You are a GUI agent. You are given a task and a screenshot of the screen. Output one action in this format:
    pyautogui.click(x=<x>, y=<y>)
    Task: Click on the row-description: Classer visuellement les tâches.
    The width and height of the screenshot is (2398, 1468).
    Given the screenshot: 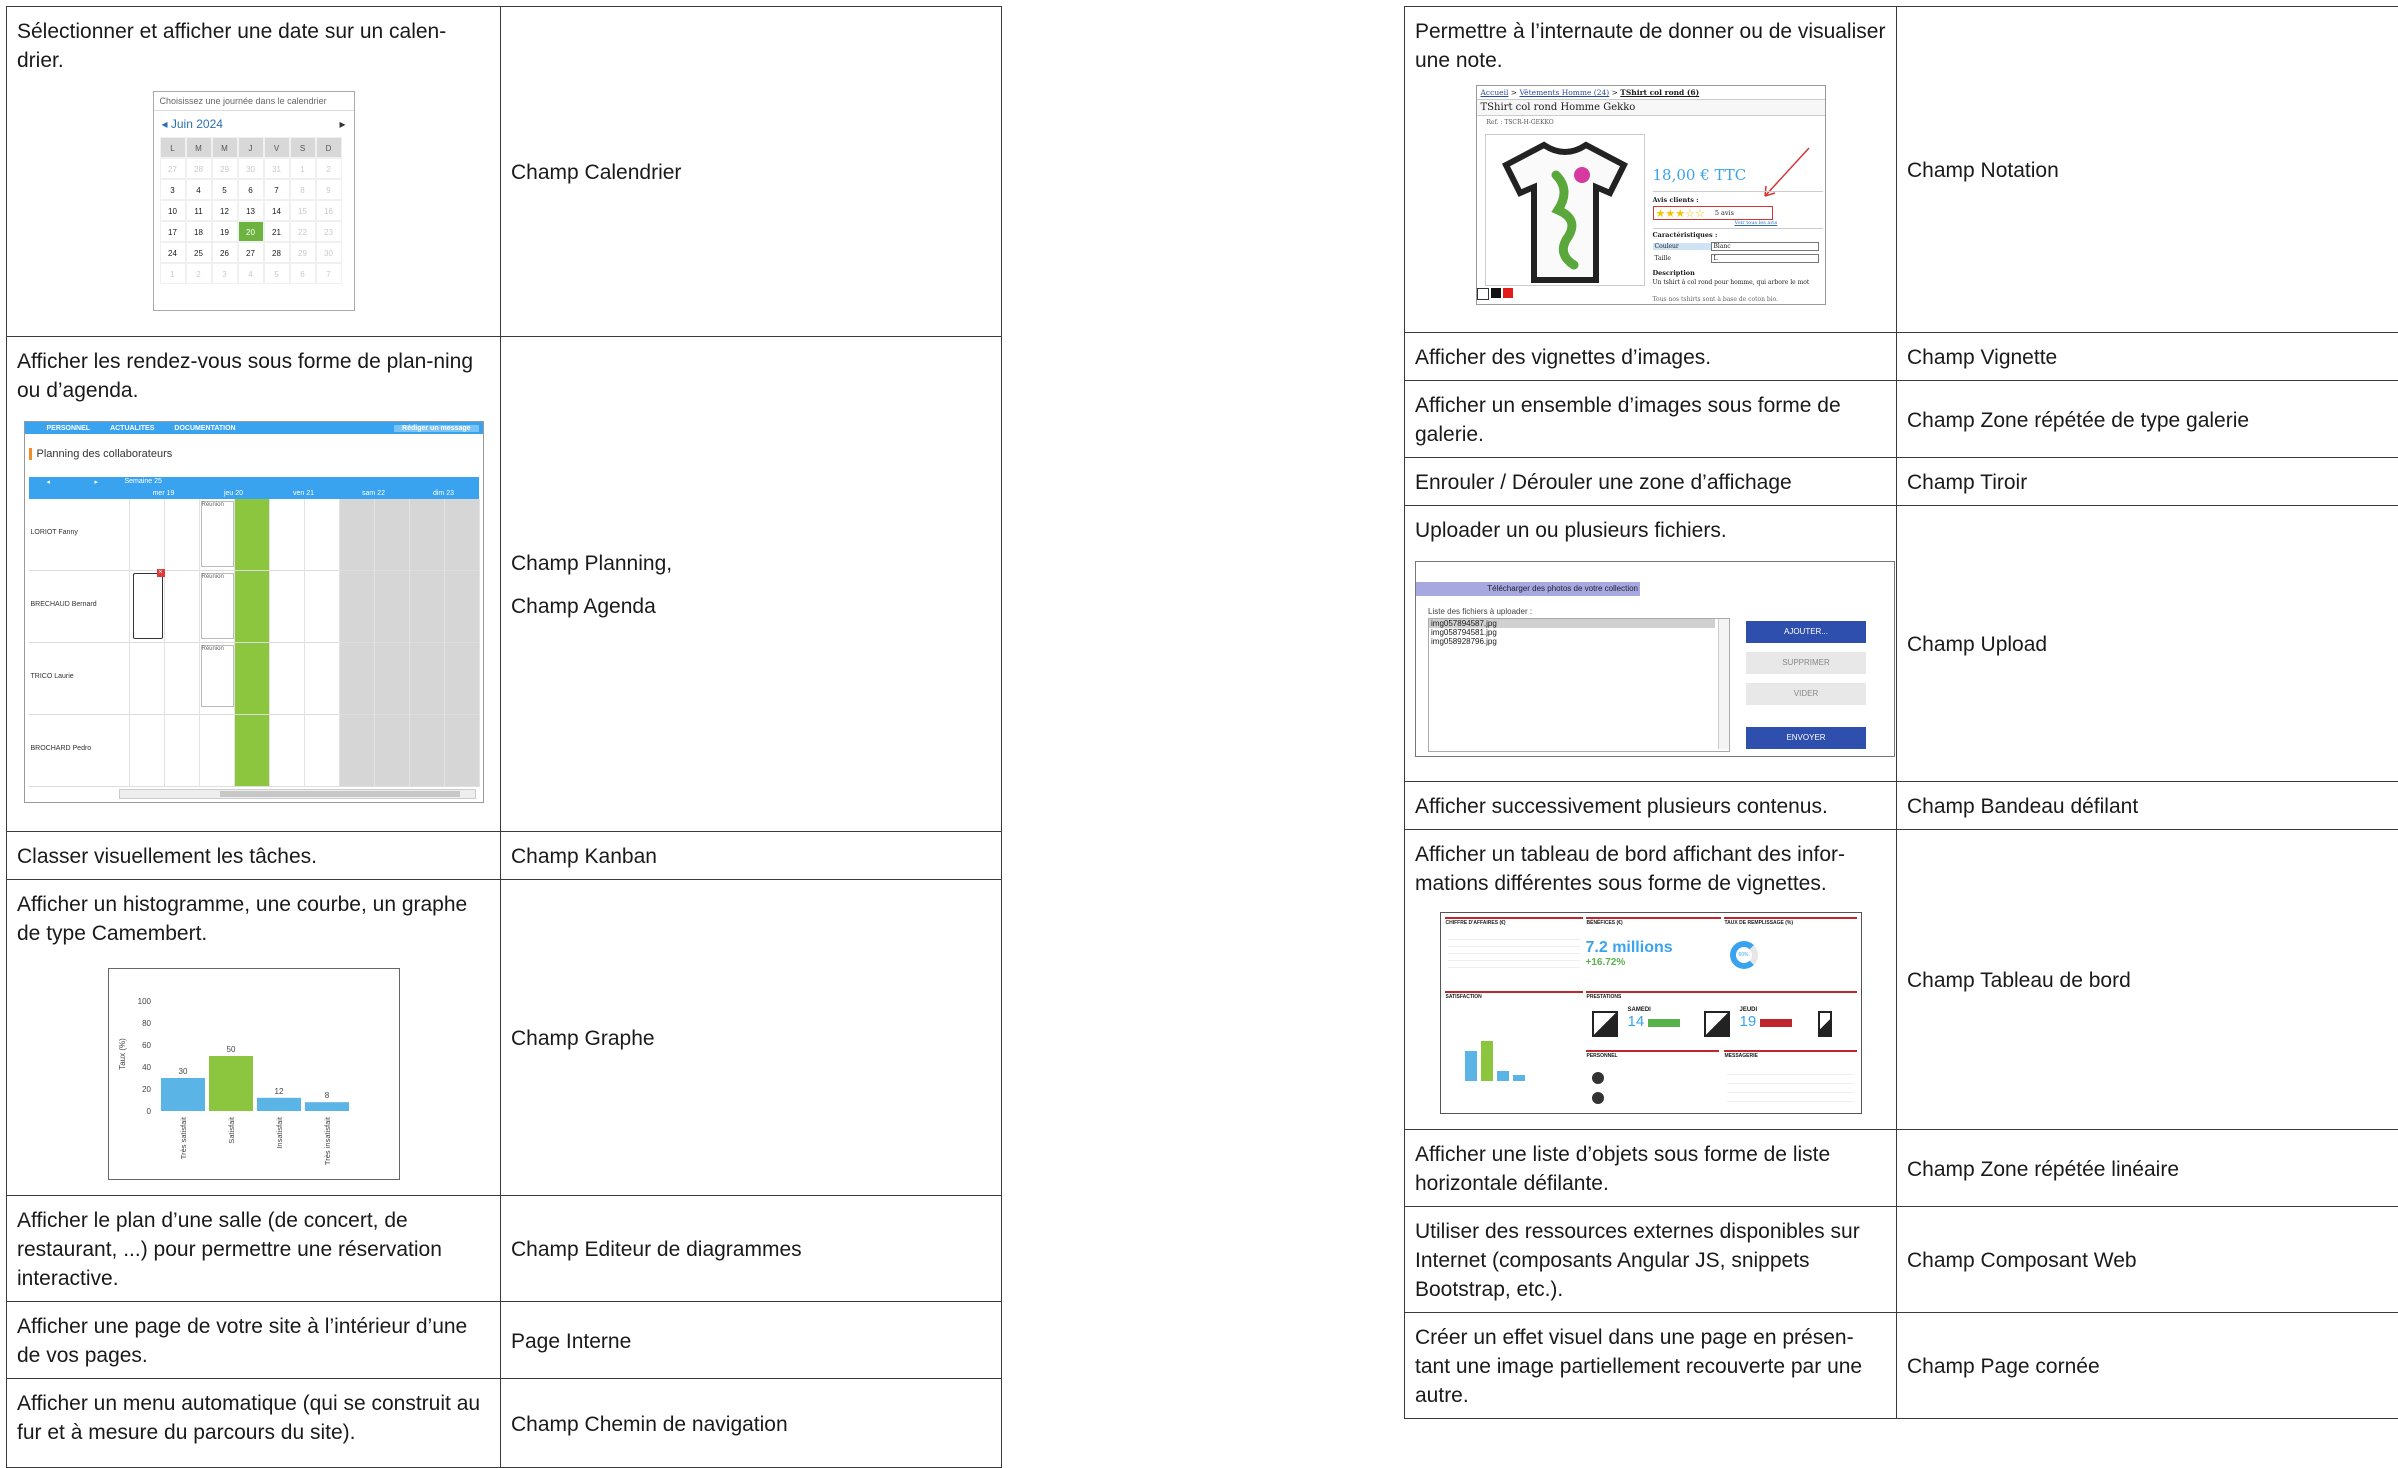 What is the action you would take?
    pyautogui.click(x=253, y=856)
    